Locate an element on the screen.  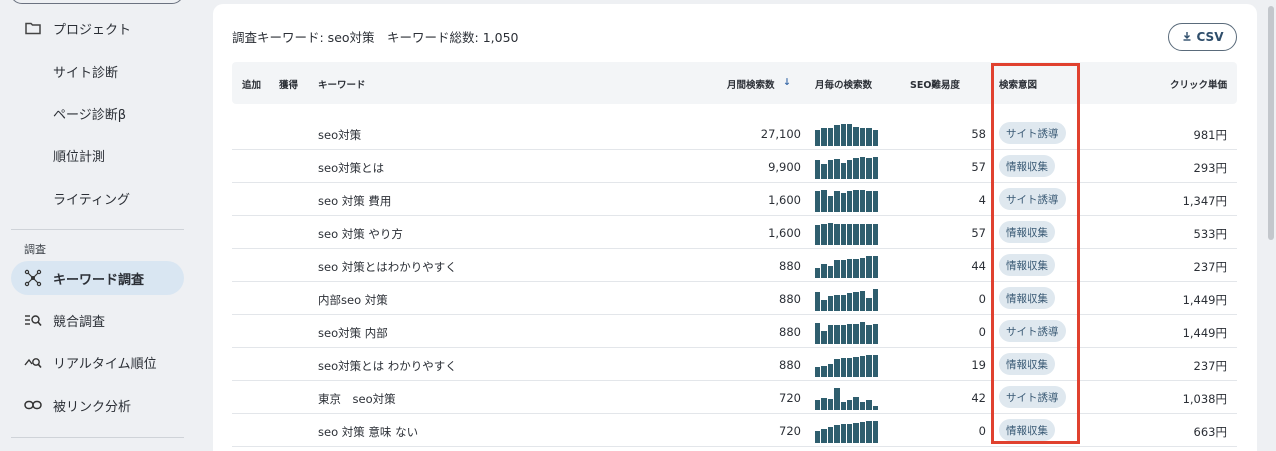
table-row: seo 対策 意味 ない 720 0 情報収集 663円 is located at coordinates (734, 430).